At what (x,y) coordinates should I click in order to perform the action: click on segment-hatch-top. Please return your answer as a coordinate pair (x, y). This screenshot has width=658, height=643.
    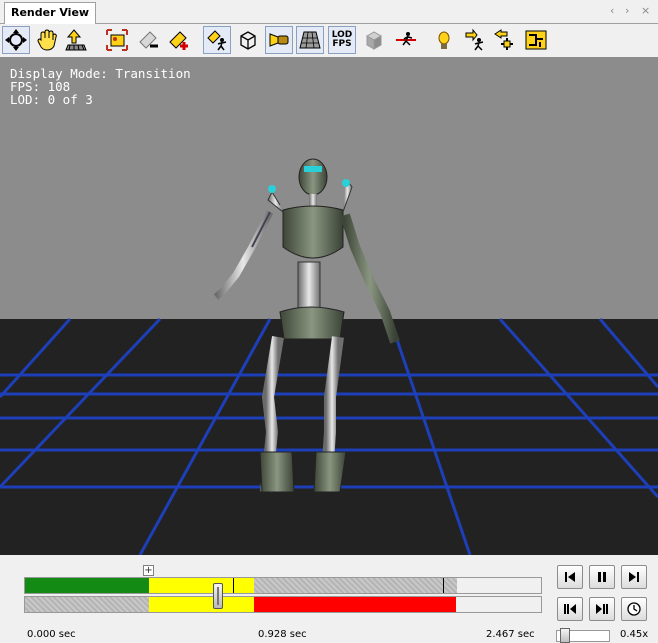
    Looking at the image, I should click on (355, 585).